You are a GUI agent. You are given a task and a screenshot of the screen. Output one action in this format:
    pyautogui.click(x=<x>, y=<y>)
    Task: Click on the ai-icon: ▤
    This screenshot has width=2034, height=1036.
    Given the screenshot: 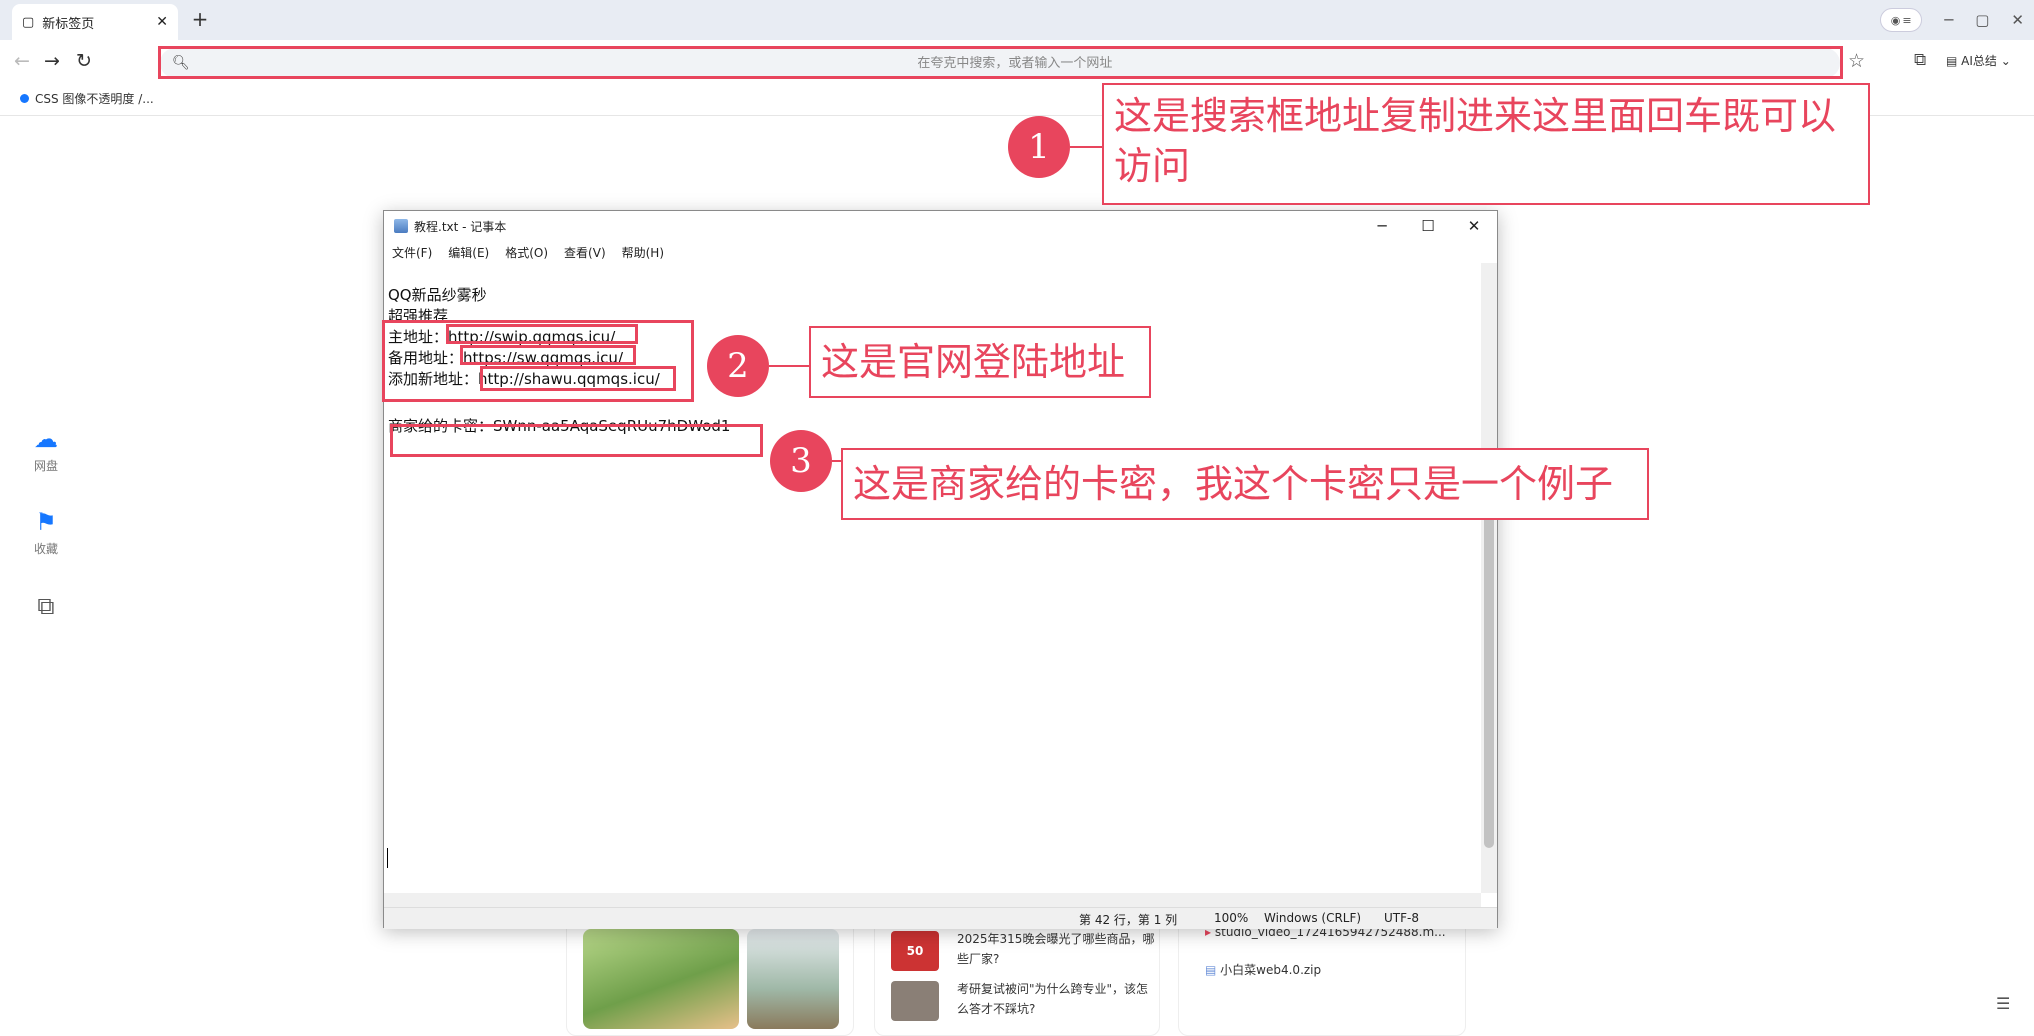 What is the action you would take?
    pyautogui.click(x=1952, y=61)
    